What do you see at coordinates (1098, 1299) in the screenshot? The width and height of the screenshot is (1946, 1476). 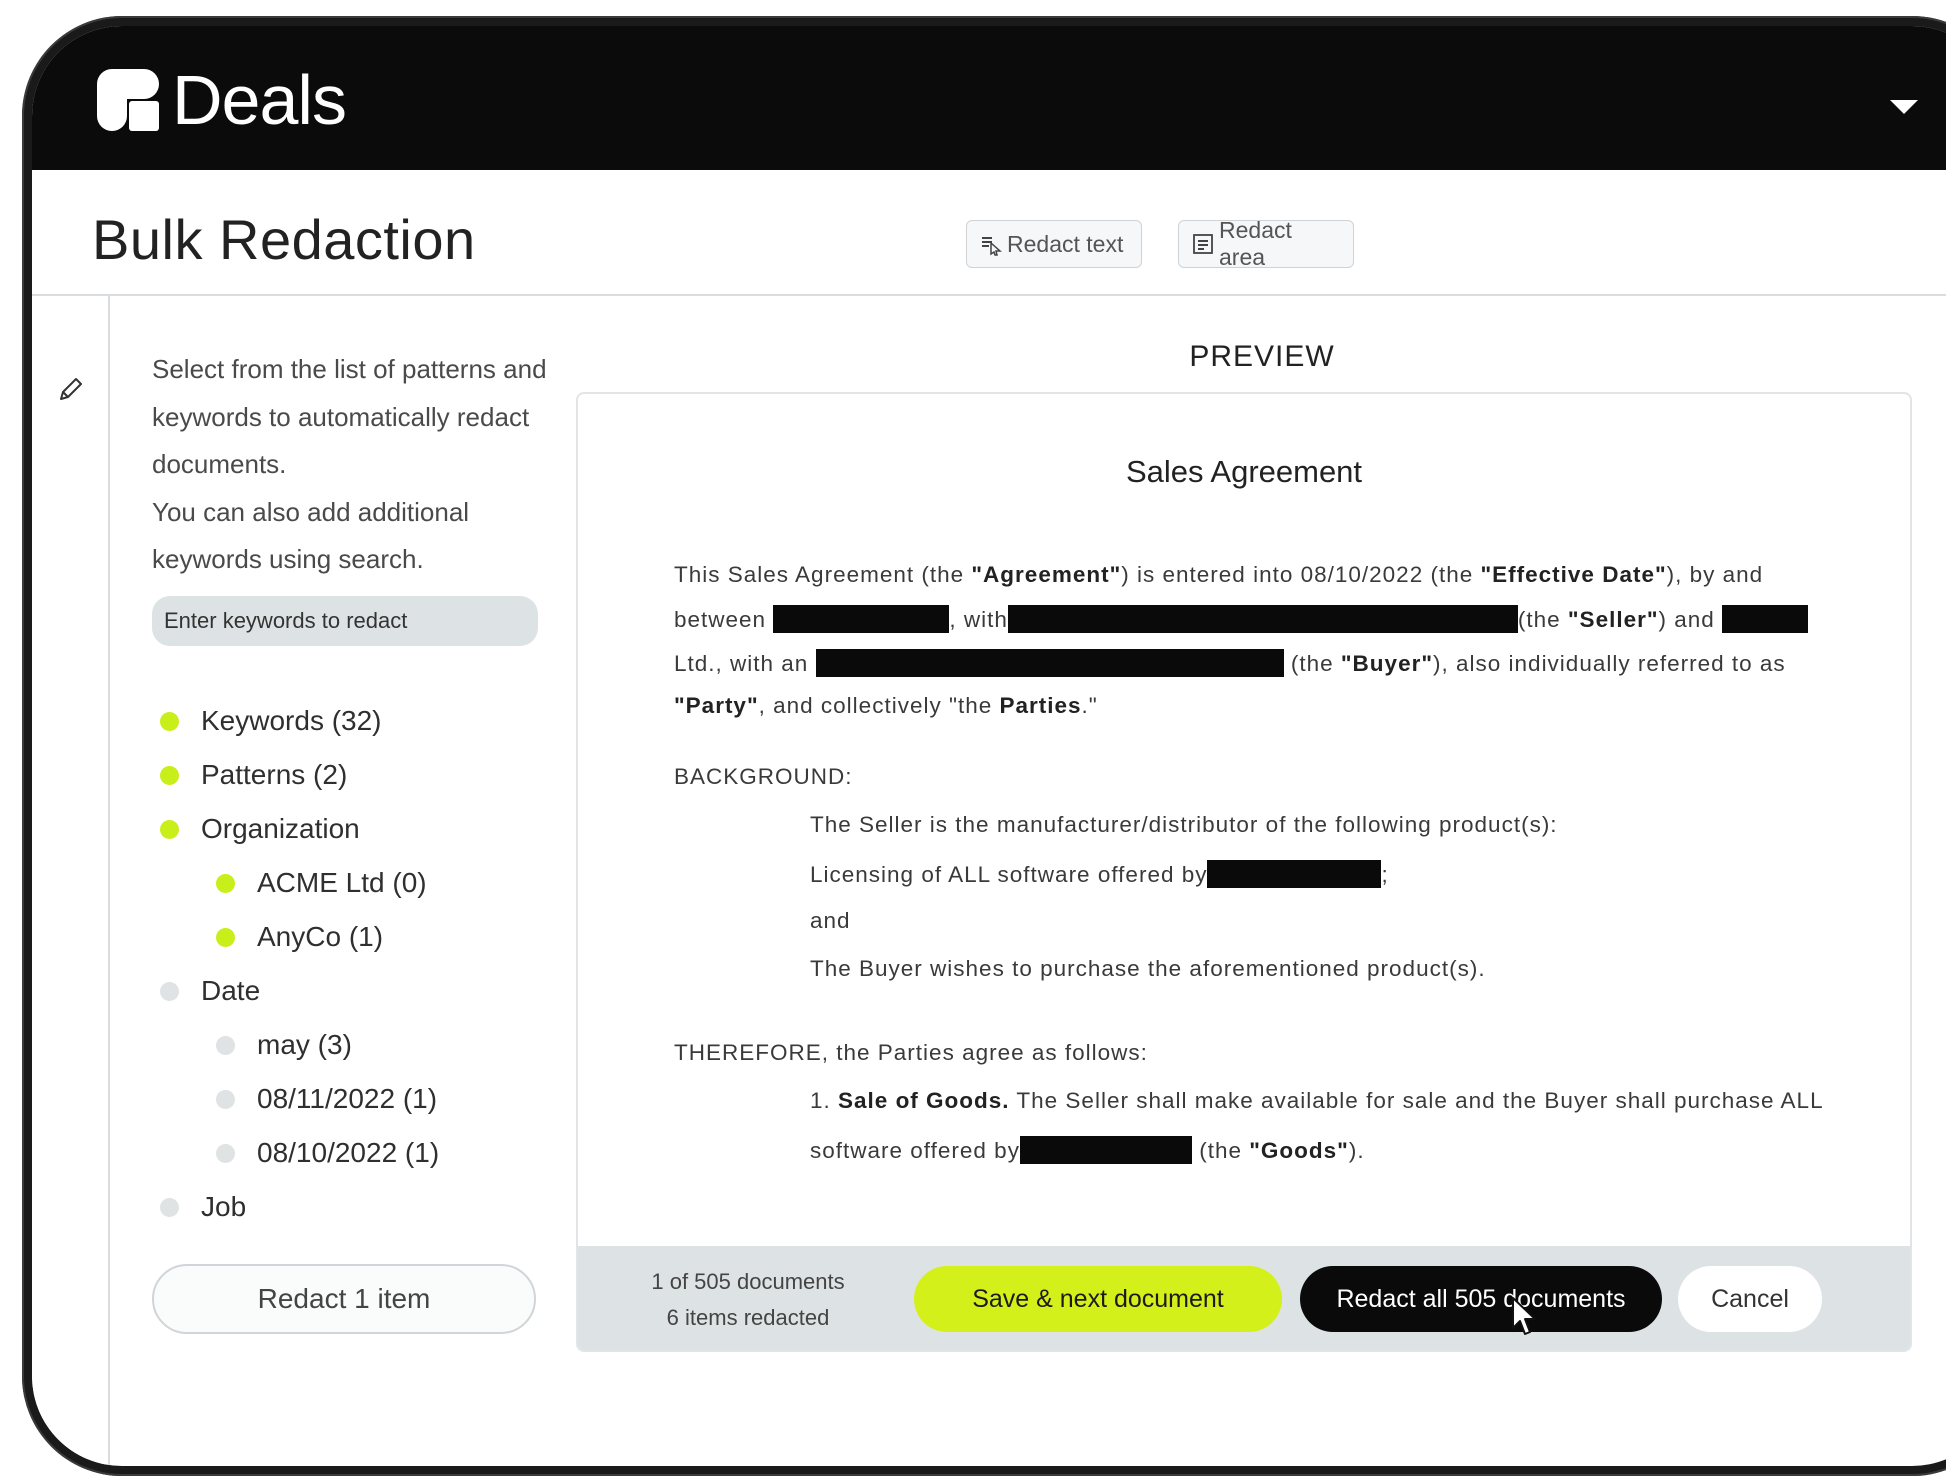 I see `save-next-button: Save & next document` at bounding box center [1098, 1299].